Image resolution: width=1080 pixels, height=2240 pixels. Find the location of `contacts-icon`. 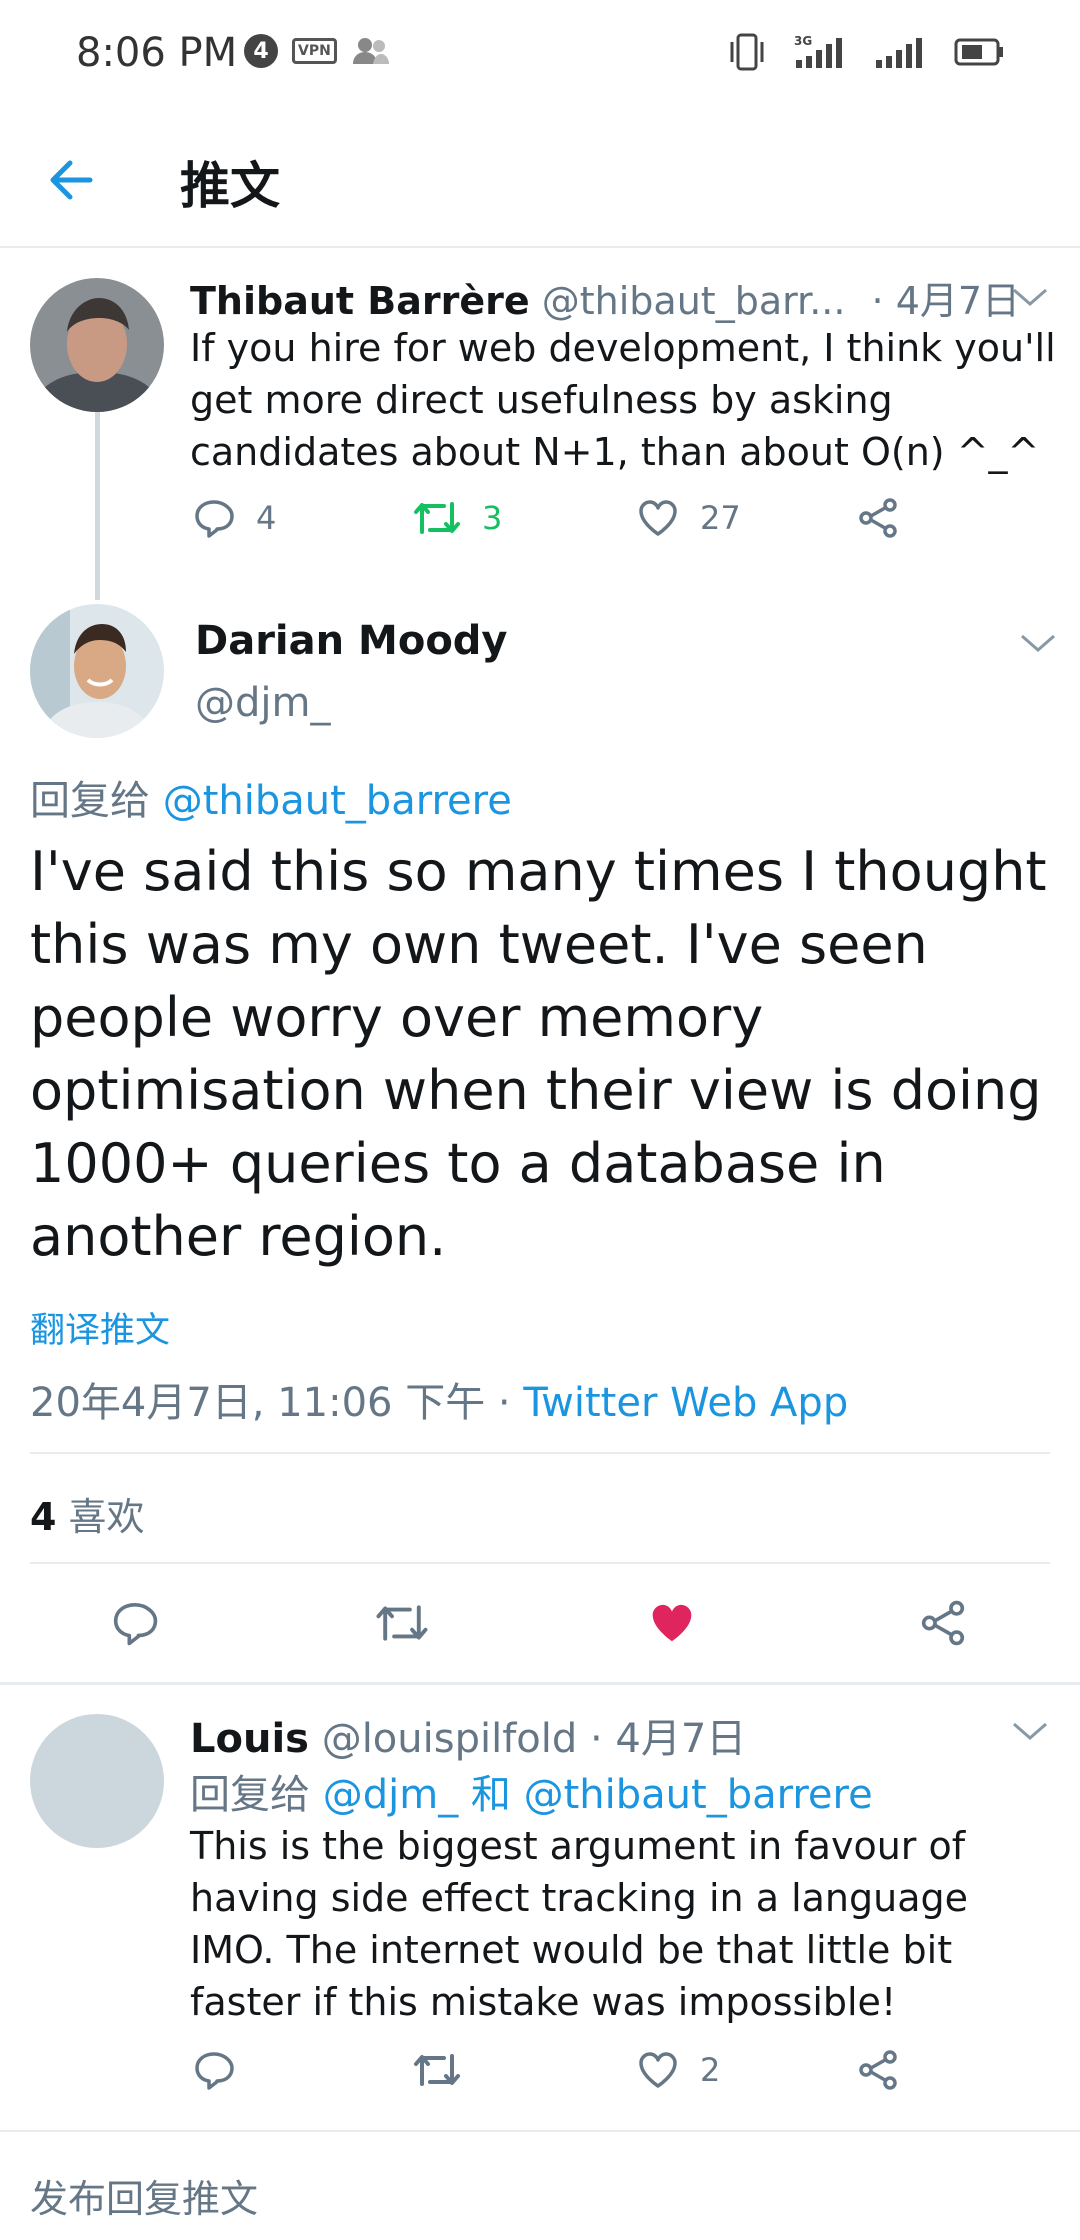

contacts-icon is located at coordinates (370, 51).